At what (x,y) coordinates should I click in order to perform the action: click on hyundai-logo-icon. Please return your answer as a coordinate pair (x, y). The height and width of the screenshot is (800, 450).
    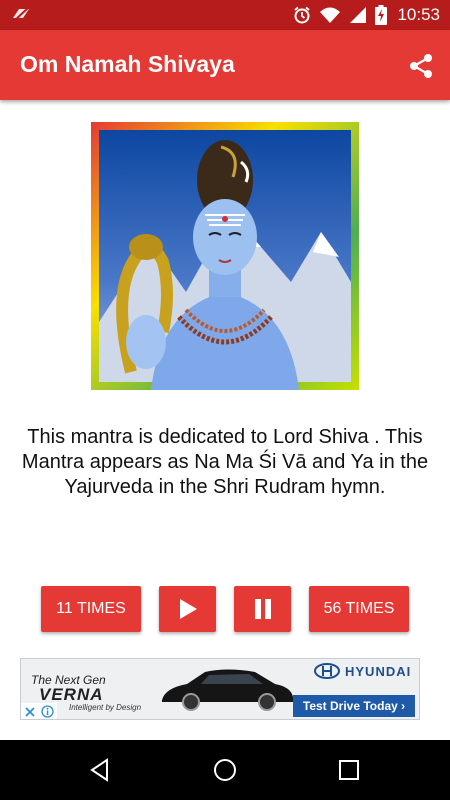
    Looking at the image, I should click on (327, 671).